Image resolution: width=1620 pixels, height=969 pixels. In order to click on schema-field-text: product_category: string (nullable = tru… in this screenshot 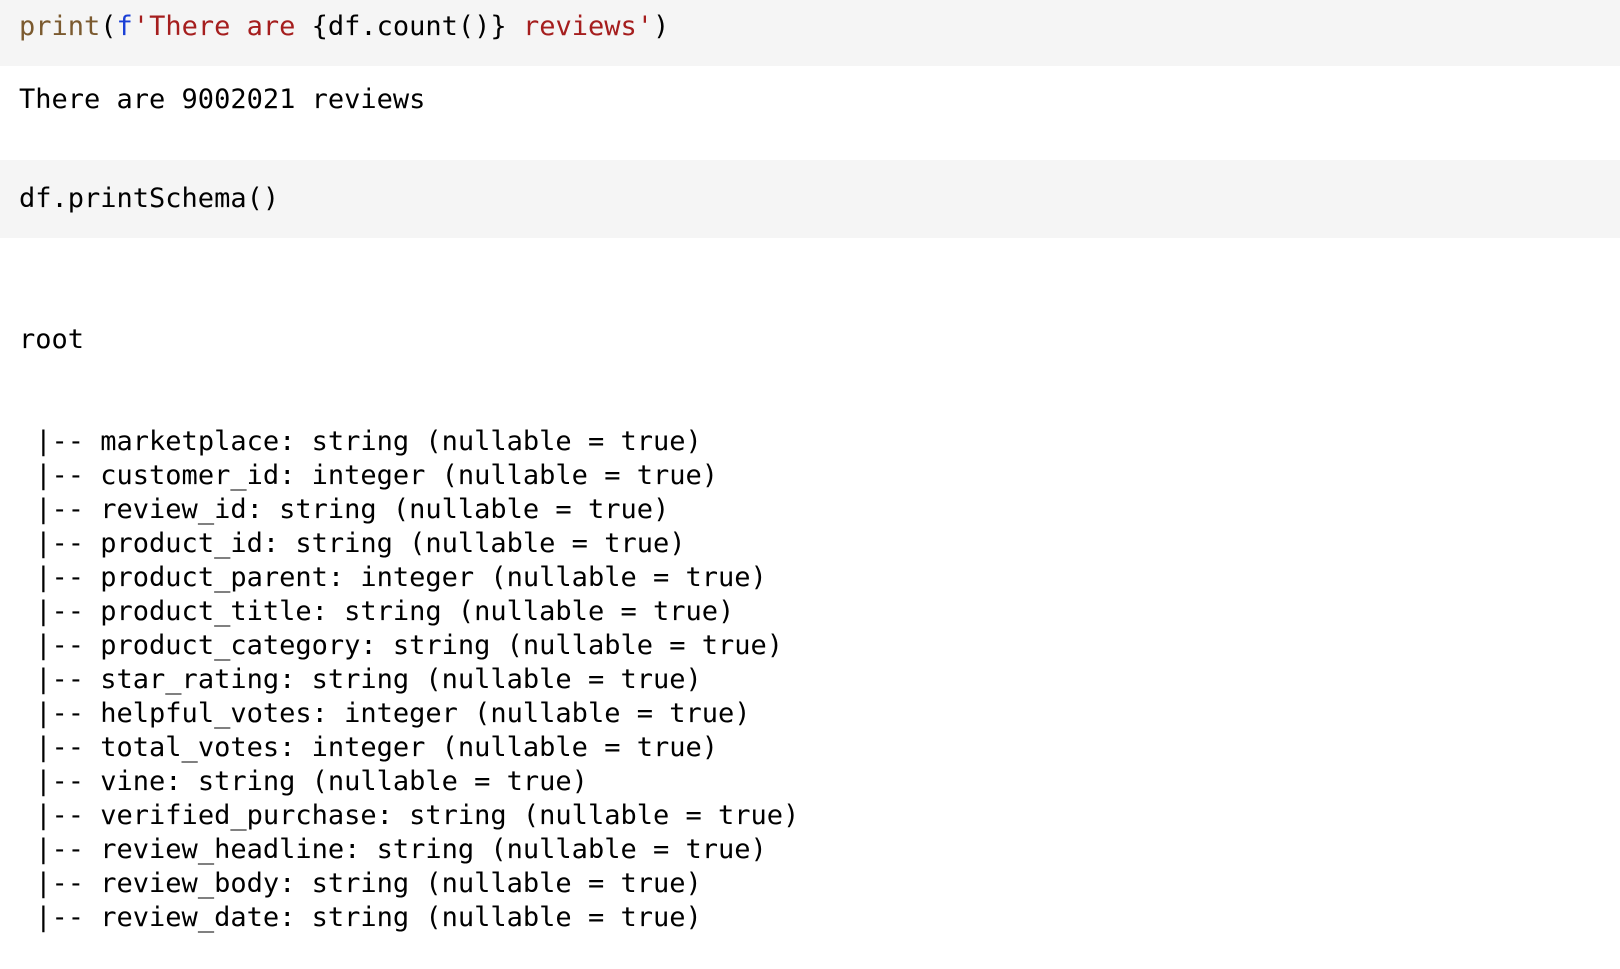, I will do `click(442, 645)`.